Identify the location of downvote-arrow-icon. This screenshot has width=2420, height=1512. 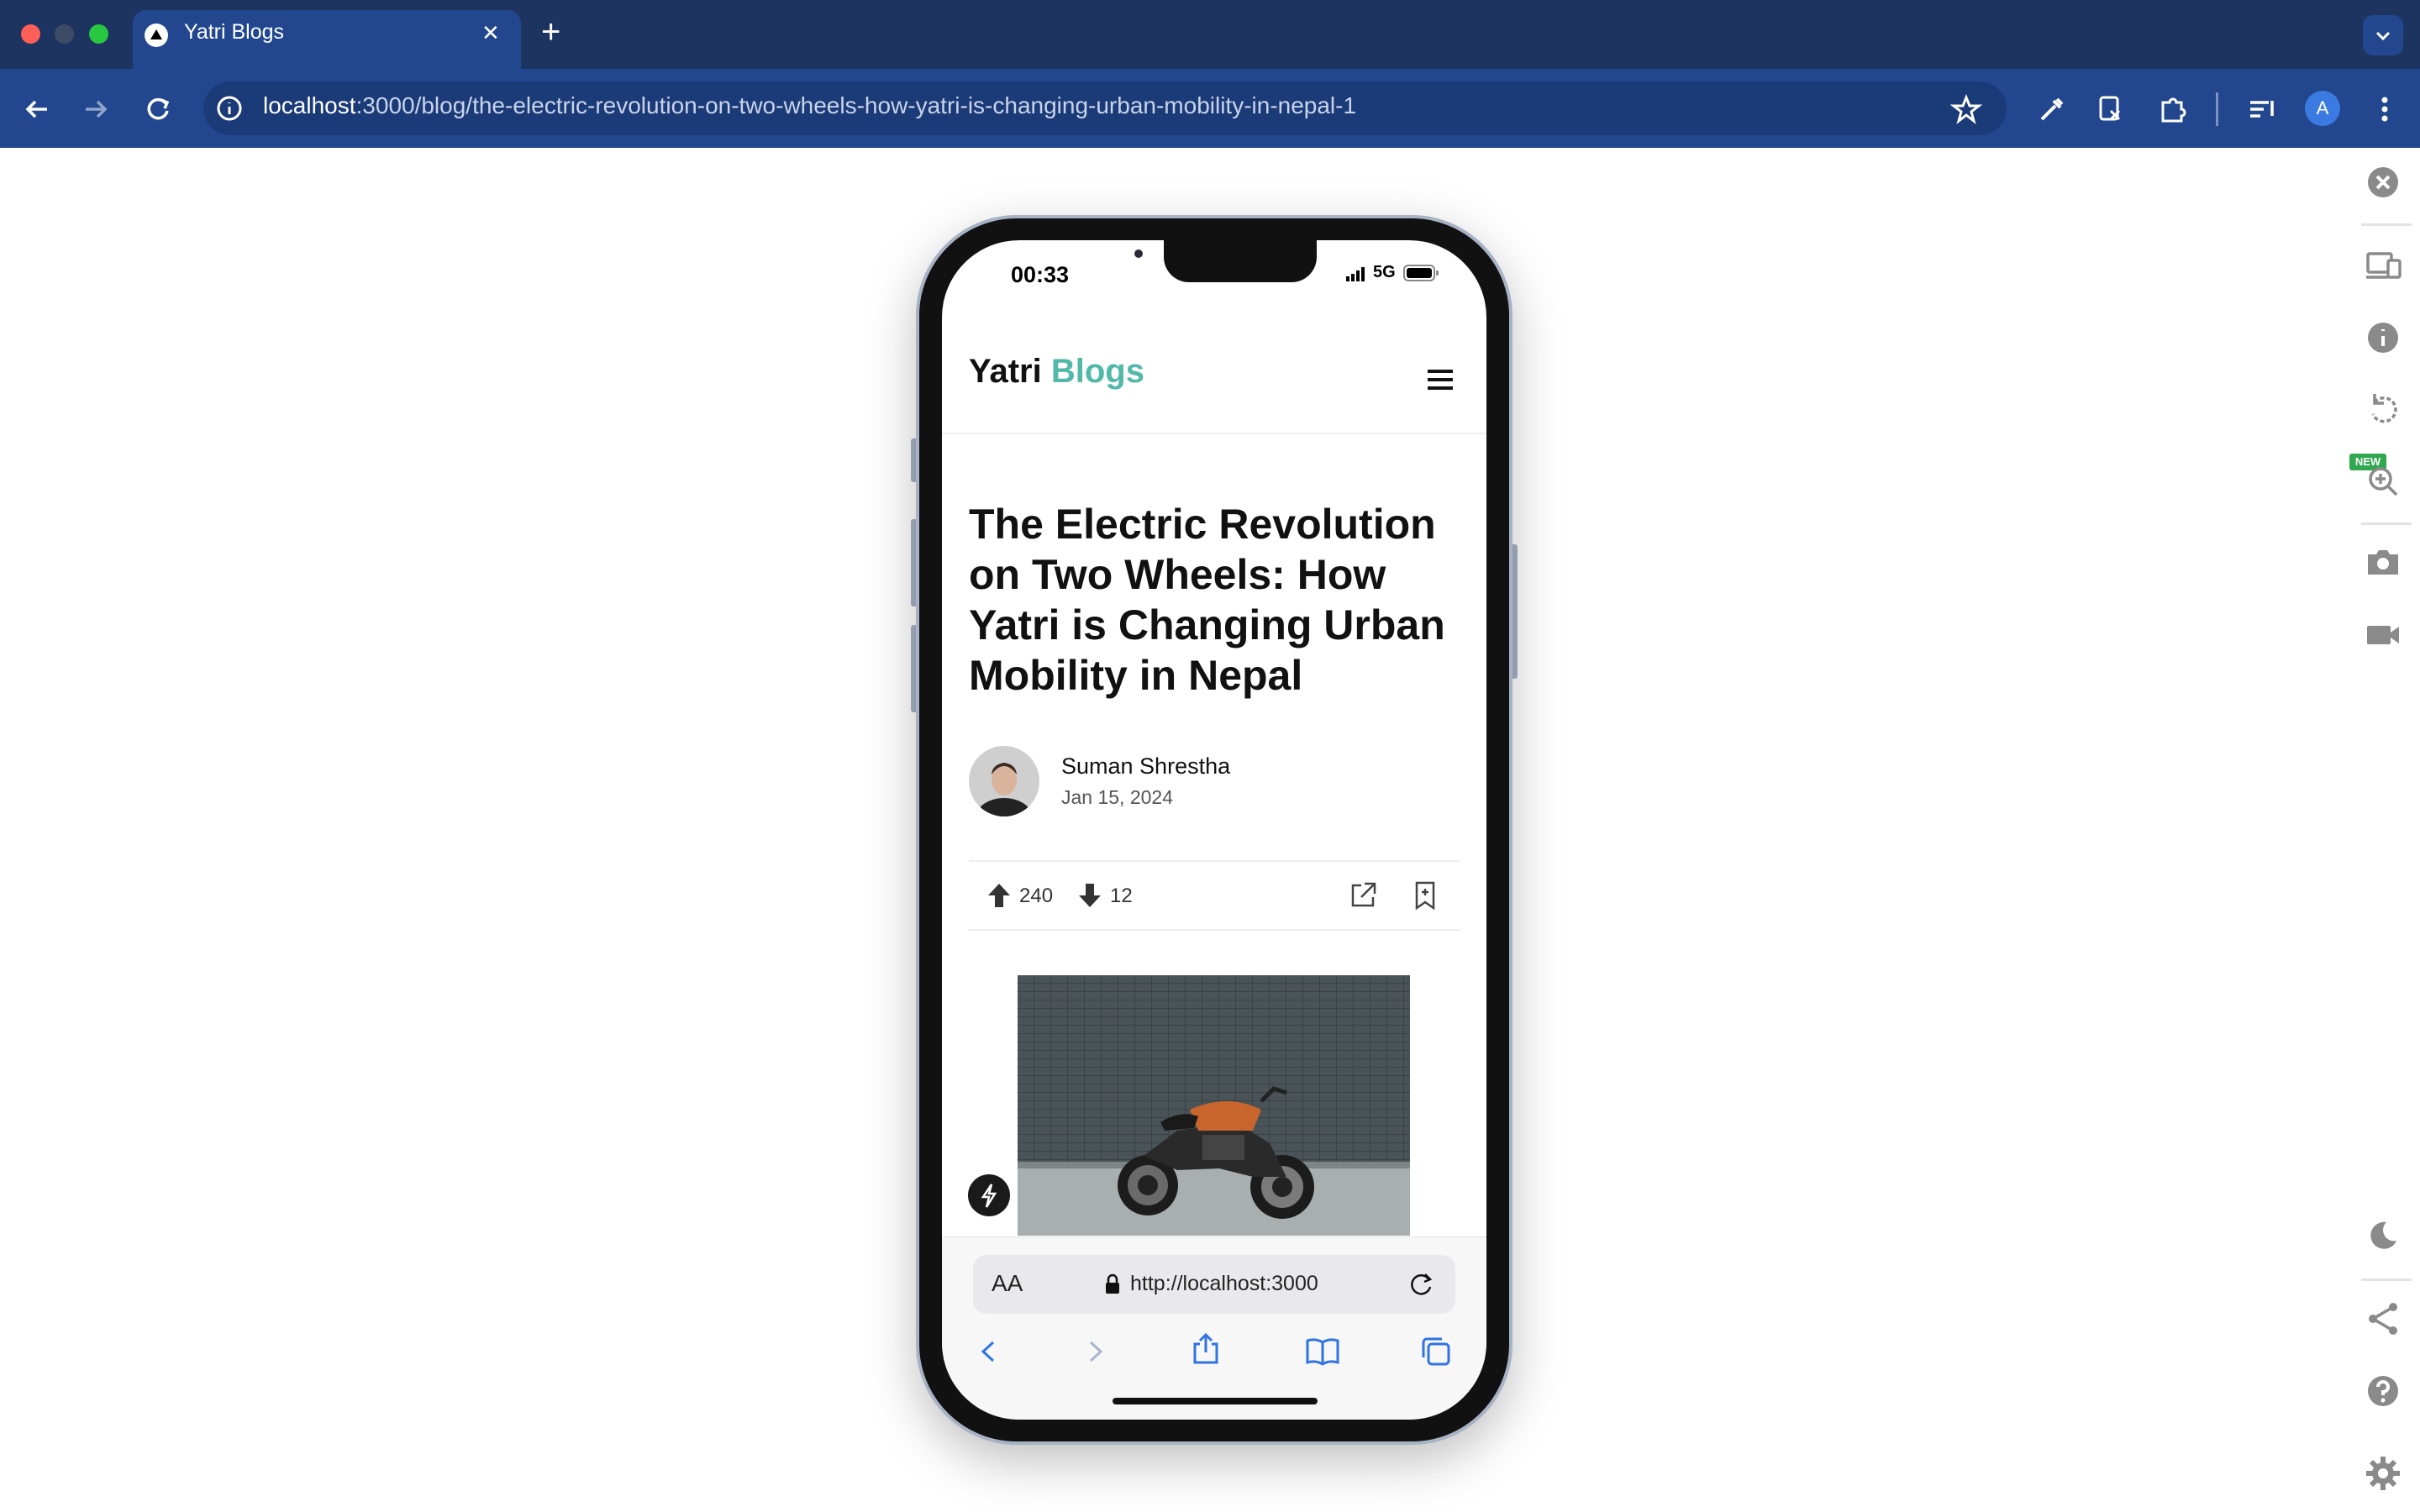
(1089, 895).